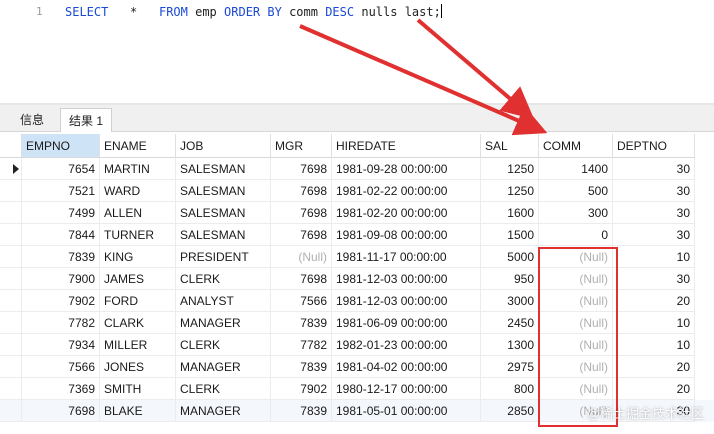  What do you see at coordinates (138, 146) in the screenshot?
I see `column-header-ename: ENAME` at bounding box center [138, 146].